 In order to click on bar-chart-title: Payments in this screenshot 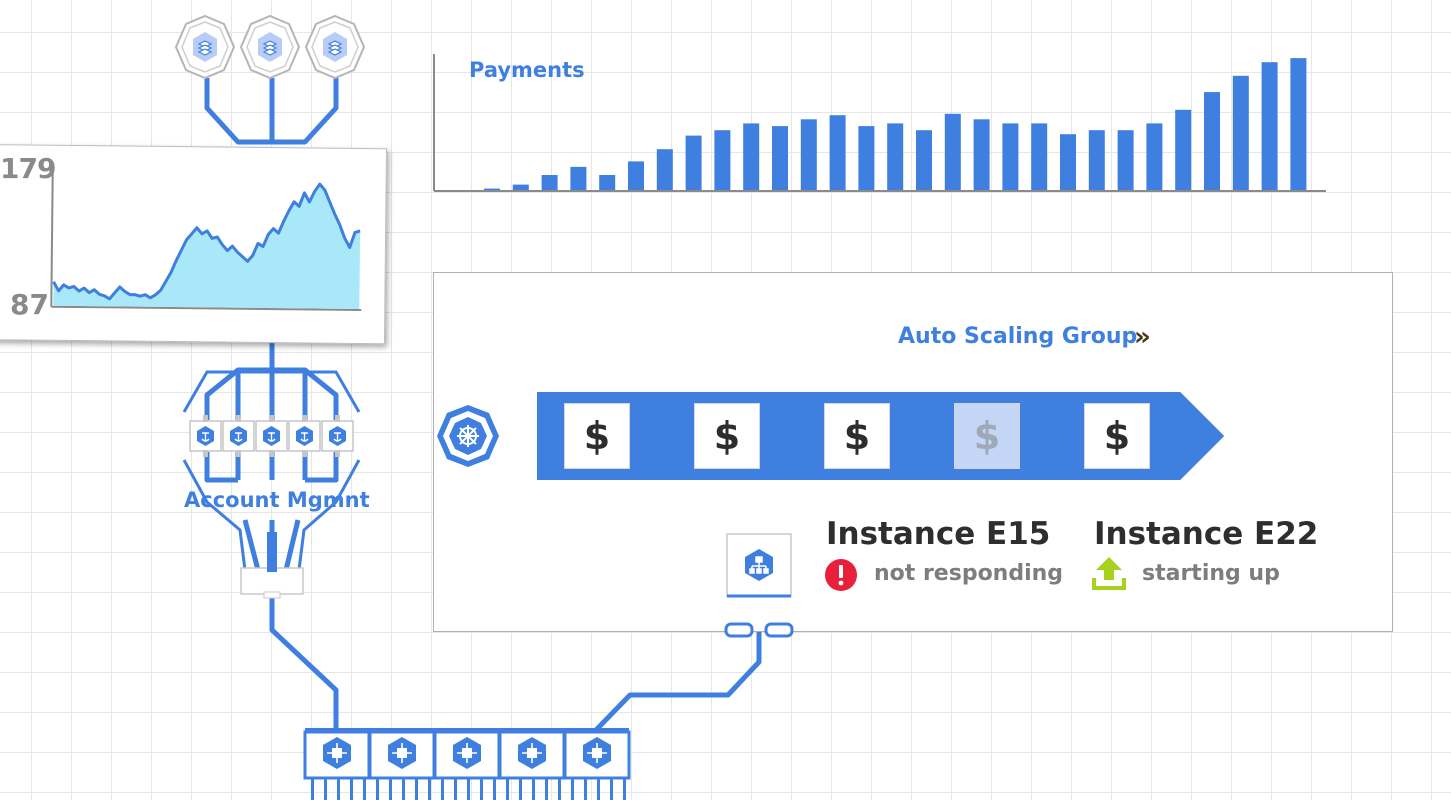, I will do `click(527, 70)`.